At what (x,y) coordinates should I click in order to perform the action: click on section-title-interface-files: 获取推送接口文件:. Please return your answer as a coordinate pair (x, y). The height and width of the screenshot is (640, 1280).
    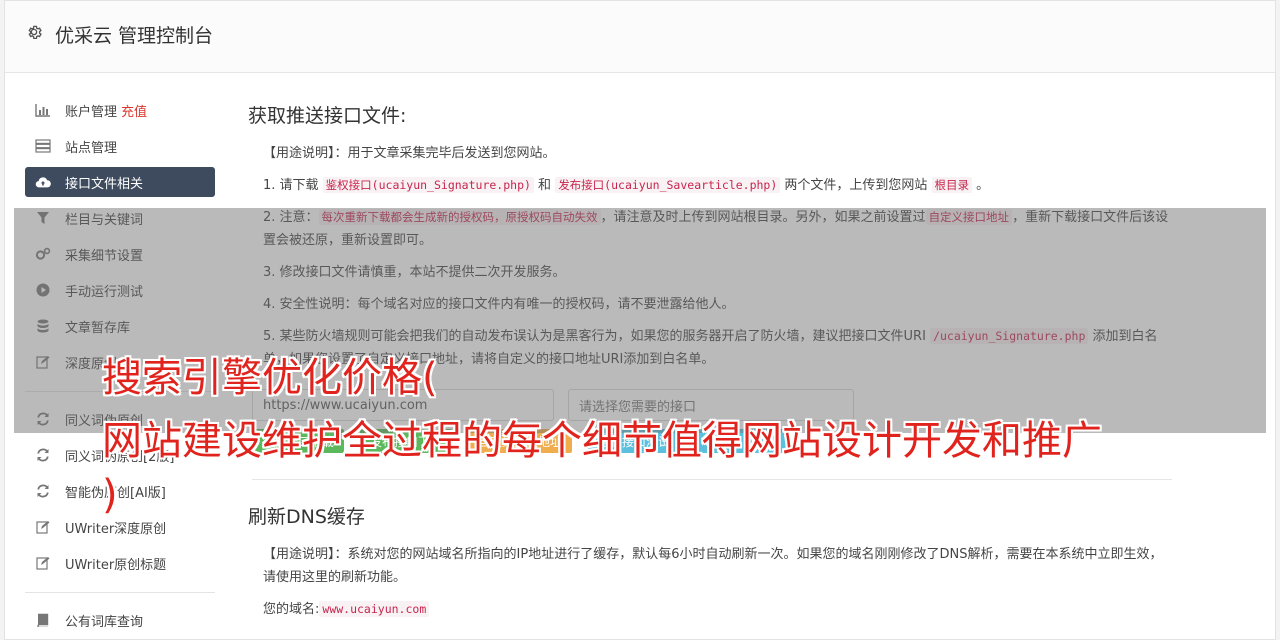
    Looking at the image, I should click on (327, 116).